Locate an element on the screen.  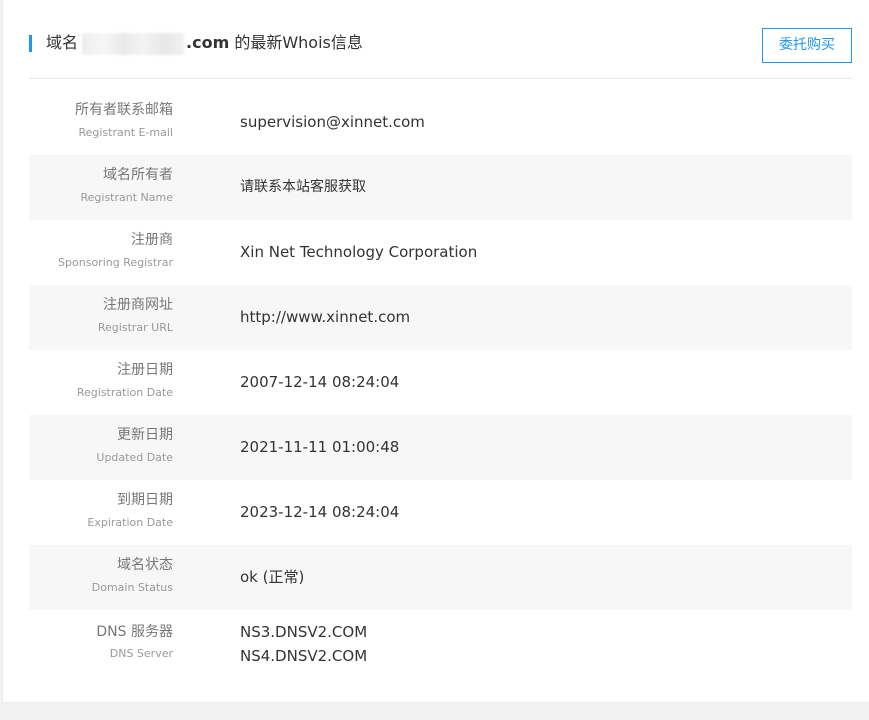
value-sponsoring-registrar: Xin Net Technology Corporation is located at coordinates (359, 252).